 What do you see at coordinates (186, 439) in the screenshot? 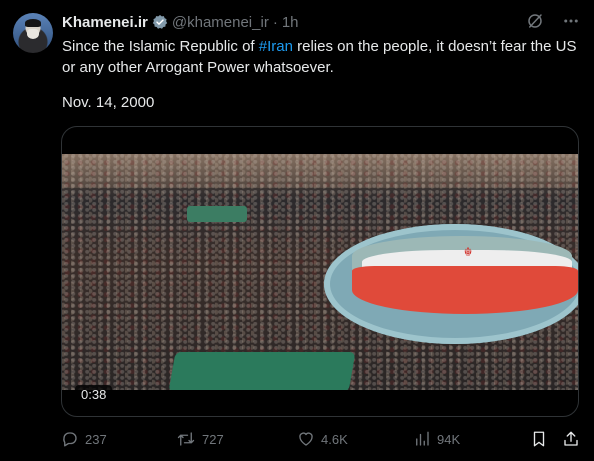
I see `repost-icon` at bounding box center [186, 439].